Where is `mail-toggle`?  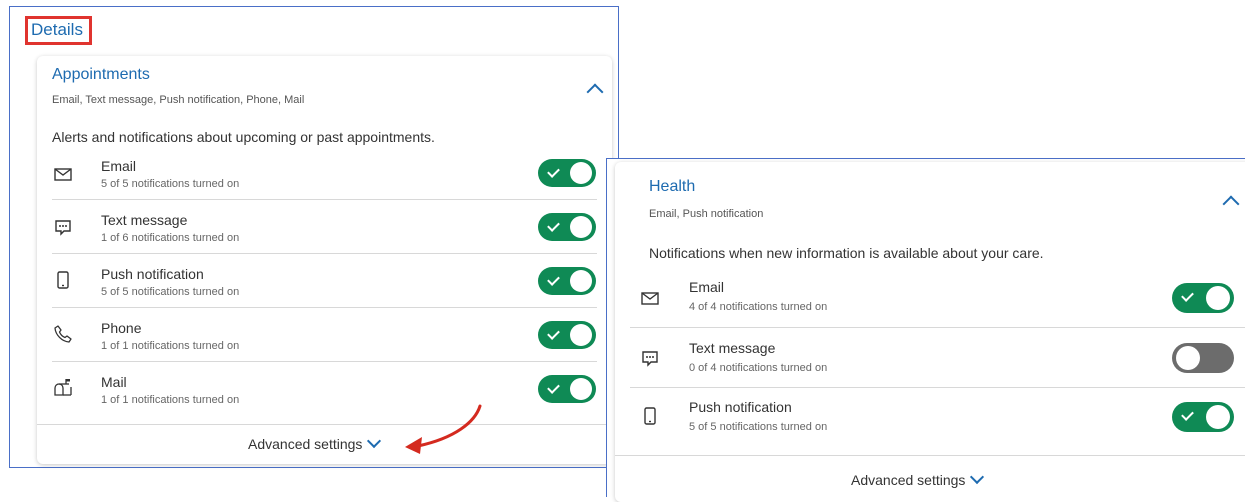
mail-toggle is located at coordinates (567, 389).